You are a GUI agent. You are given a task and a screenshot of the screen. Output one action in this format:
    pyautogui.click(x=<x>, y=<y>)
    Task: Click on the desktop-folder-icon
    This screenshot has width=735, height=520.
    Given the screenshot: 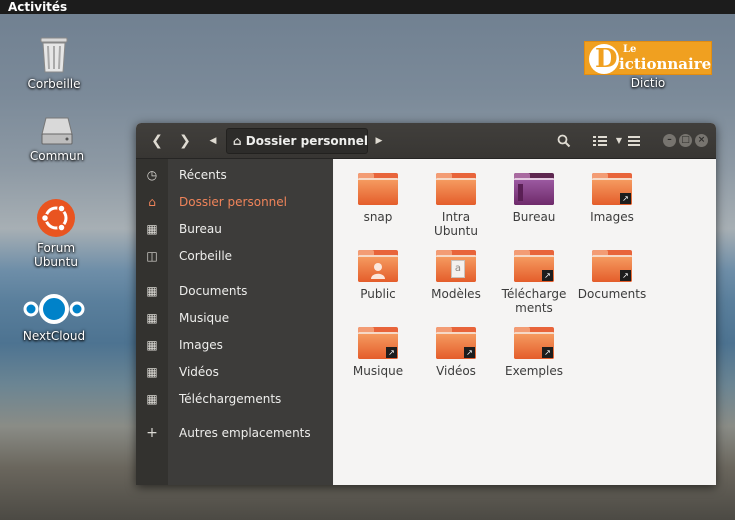 What is the action you would take?
    pyautogui.click(x=534, y=189)
    